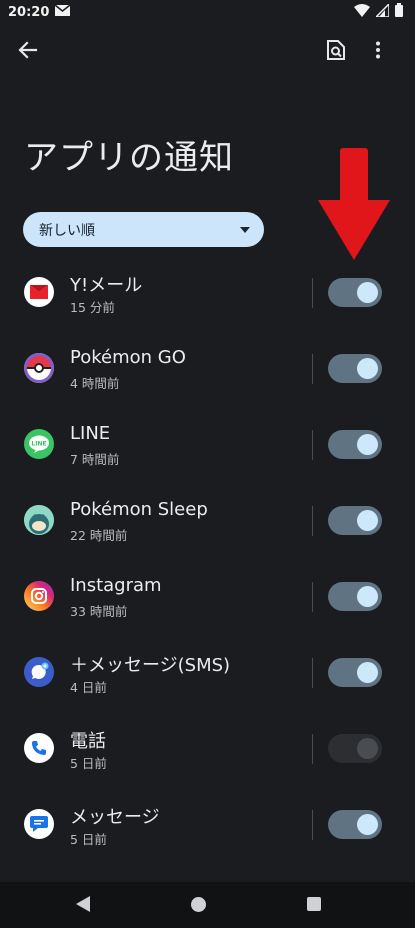 Image resolution: width=415 pixels, height=928 pixels. I want to click on app-row-line: LINE LINE 7 時間前, so click(207, 445).